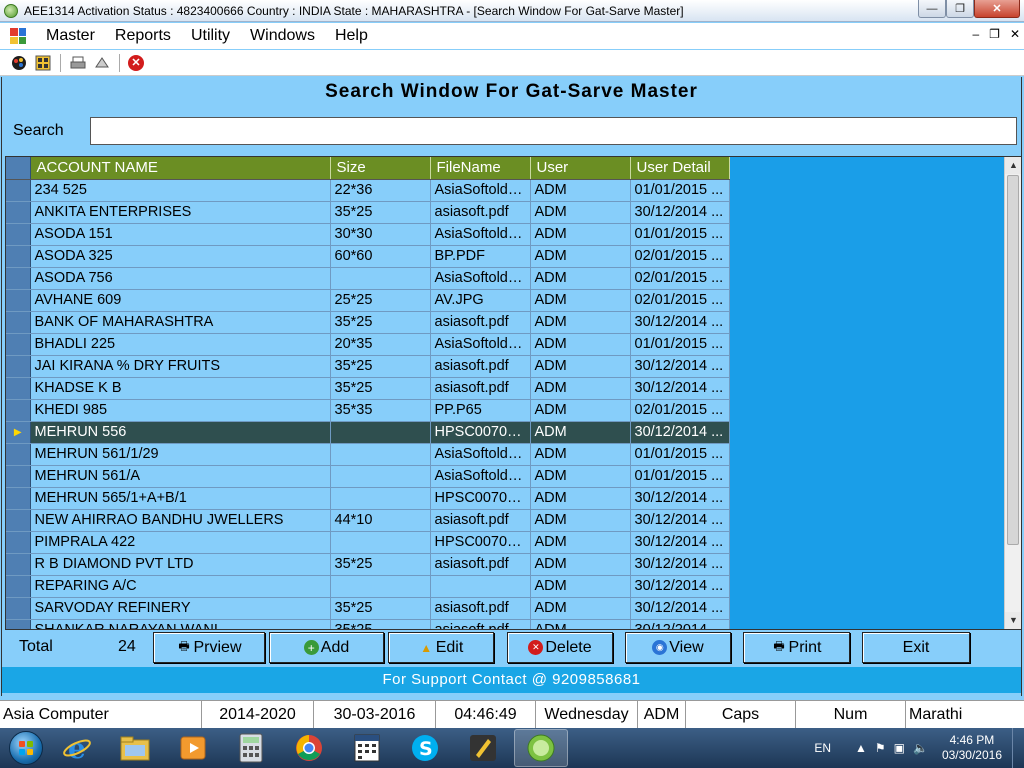 This screenshot has height=768, width=1024. What do you see at coordinates (1013, 165) in the screenshot?
I see `scroll-up-icon: ▲` at bounding box center [1013, 165].